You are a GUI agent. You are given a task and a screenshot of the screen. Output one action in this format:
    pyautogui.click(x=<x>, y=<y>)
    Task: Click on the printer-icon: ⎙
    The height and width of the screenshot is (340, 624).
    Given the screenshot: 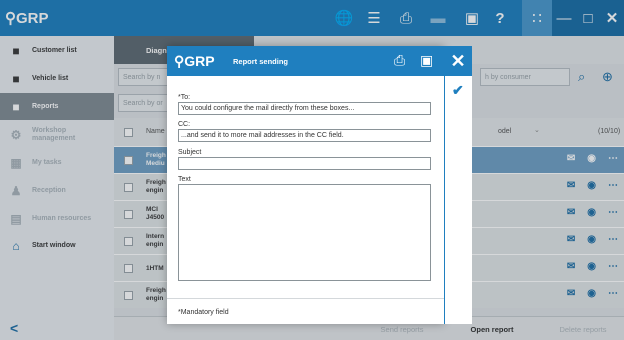 What is the action you would take?
    pyautogui.click(x=399, y=60)
    